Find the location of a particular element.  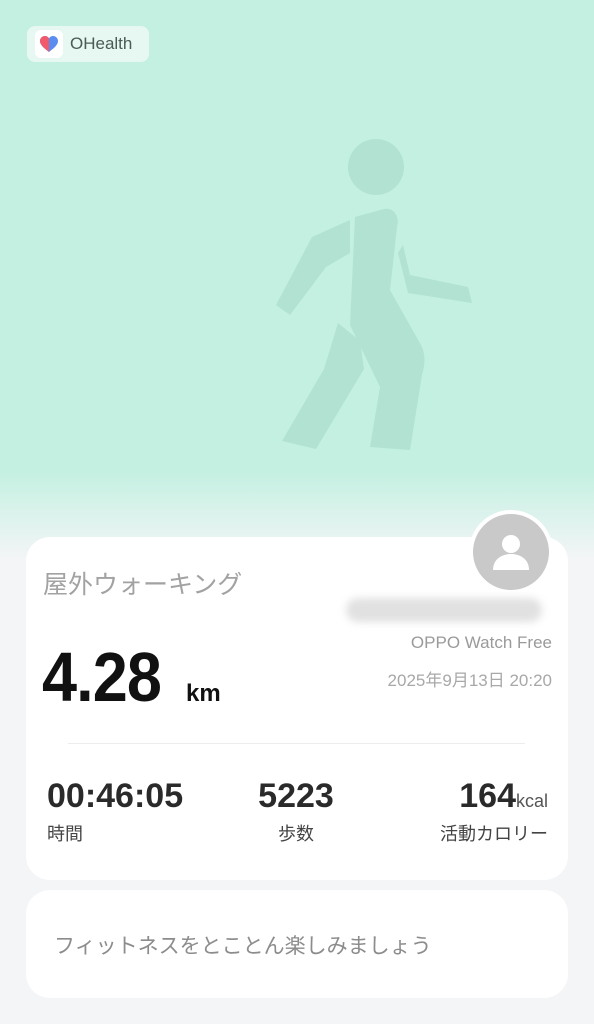

app-name: OHealth is located at coordinates (101, 43).